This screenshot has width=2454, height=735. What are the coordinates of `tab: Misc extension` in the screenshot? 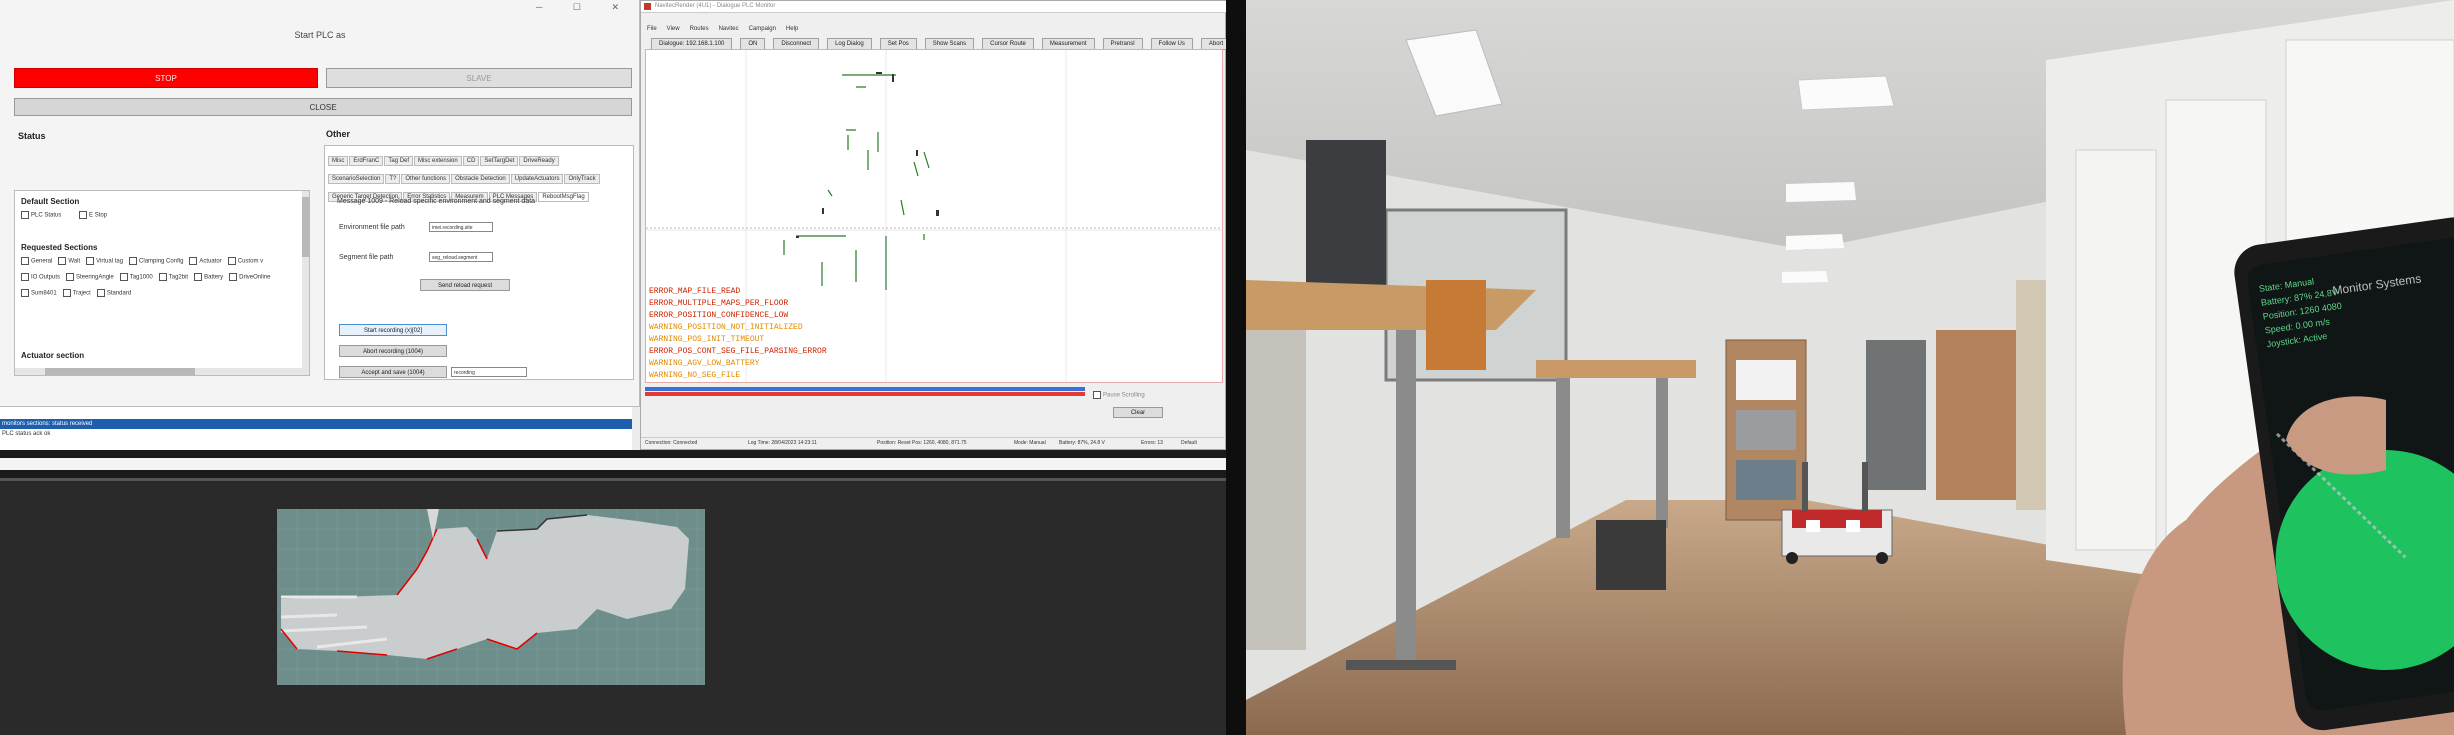 It's located at (438, 161).